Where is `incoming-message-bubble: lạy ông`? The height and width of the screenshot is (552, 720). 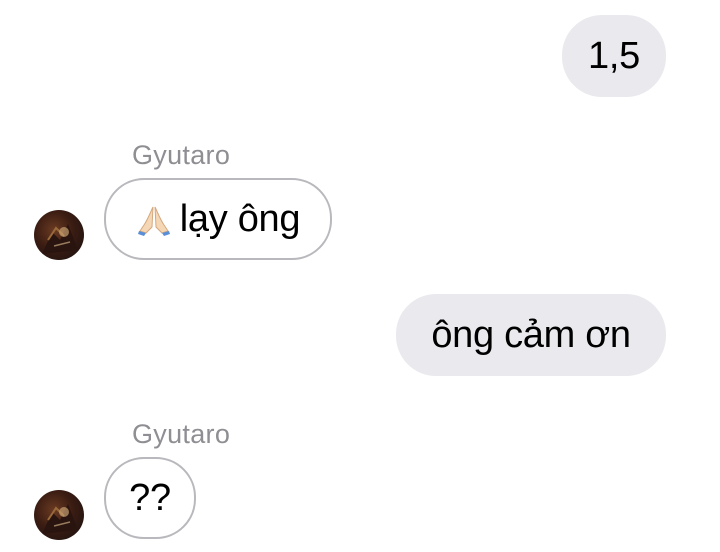 incoming-message-bubble: lạy ông is located at coordinates (218, 219).